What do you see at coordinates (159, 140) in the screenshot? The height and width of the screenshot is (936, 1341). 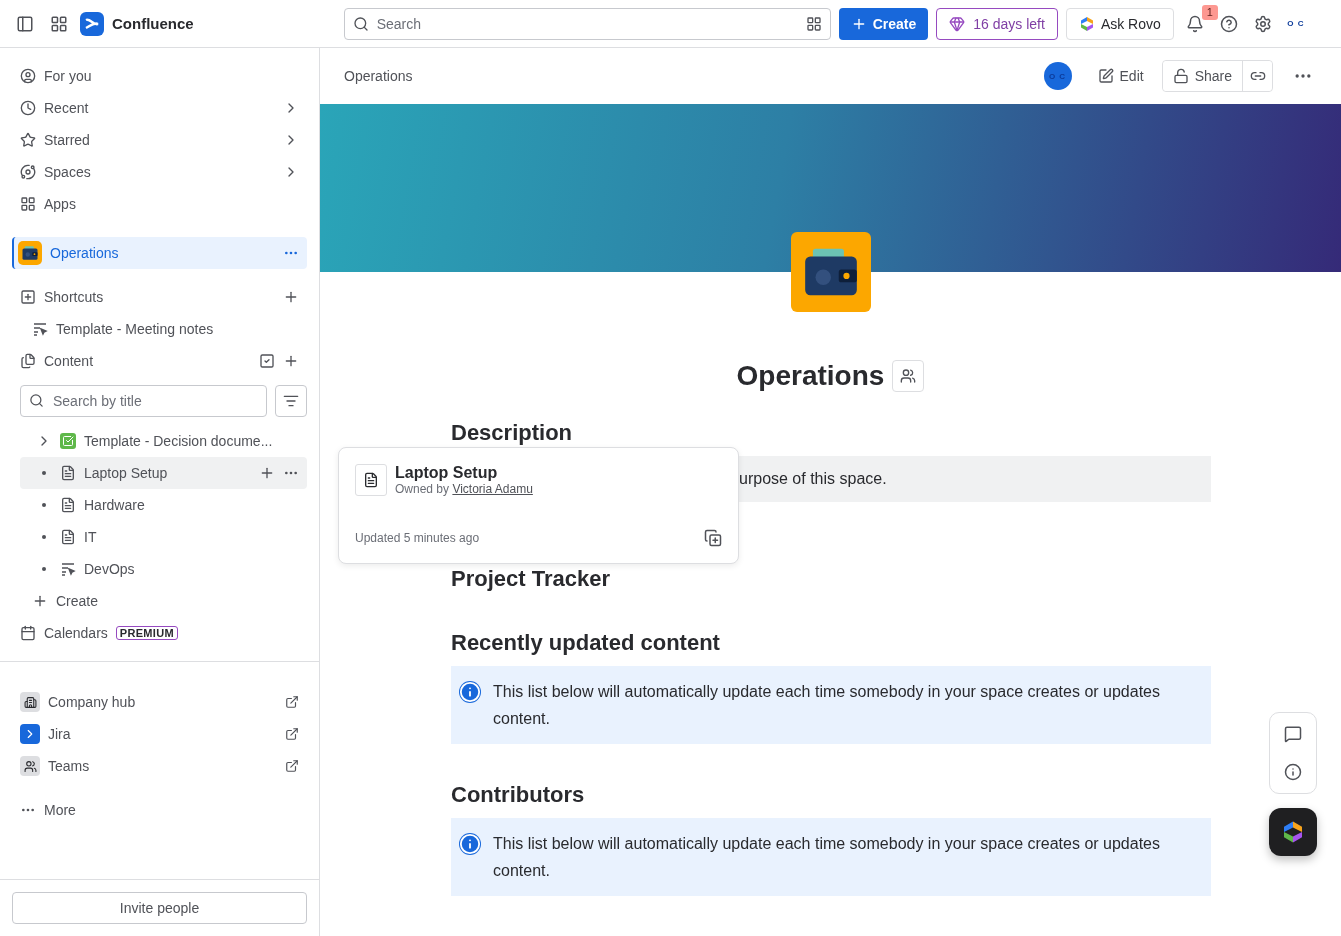 I see `nav-item: Starred` at bounding box center [159, 140].